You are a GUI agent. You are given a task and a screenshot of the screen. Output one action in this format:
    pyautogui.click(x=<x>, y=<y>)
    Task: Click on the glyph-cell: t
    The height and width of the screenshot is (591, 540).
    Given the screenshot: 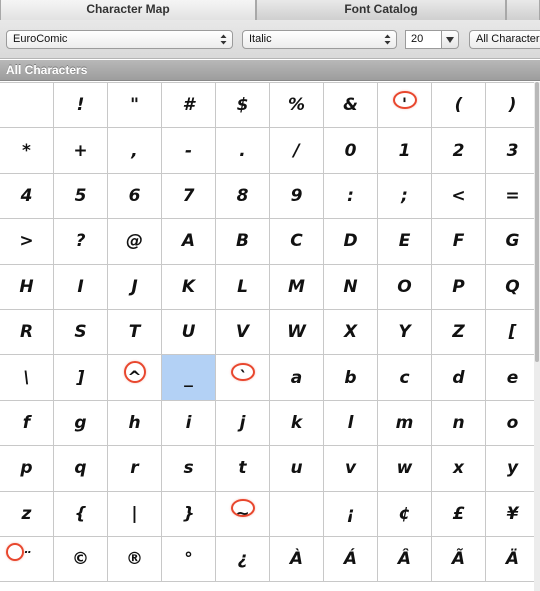 What is the action you would take?
    pyautogui.click(x=243, y=469)
    